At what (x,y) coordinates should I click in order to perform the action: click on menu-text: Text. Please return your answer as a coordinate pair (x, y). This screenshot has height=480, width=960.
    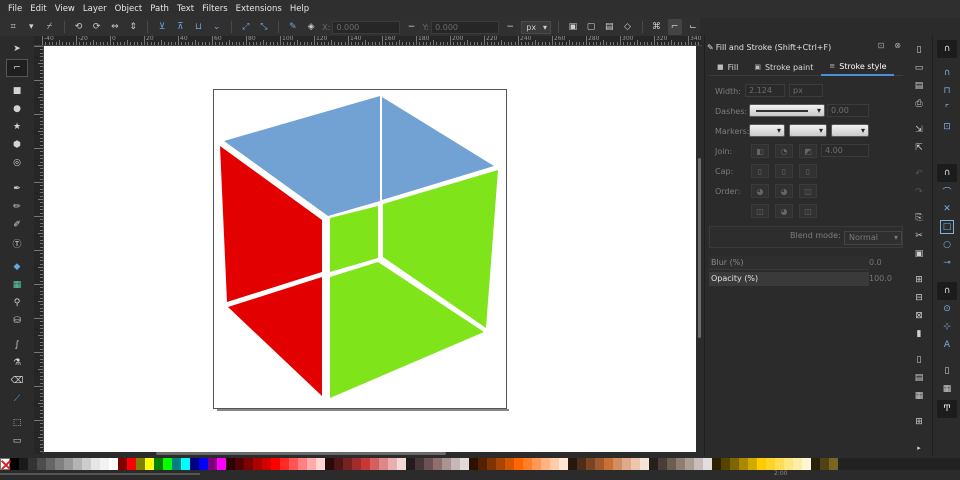
    Looking at the image, I should click on (185, 9).